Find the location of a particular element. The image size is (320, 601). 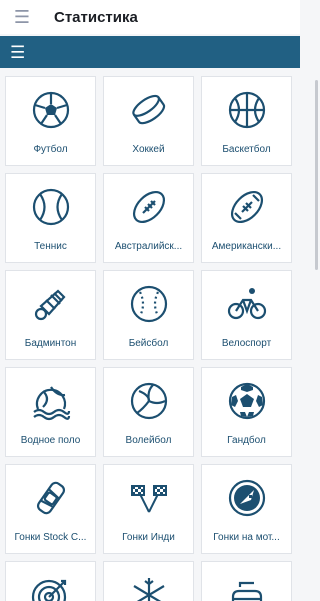

sport-tile-basketball: Баскетбол is located at coordinates (246, 121).